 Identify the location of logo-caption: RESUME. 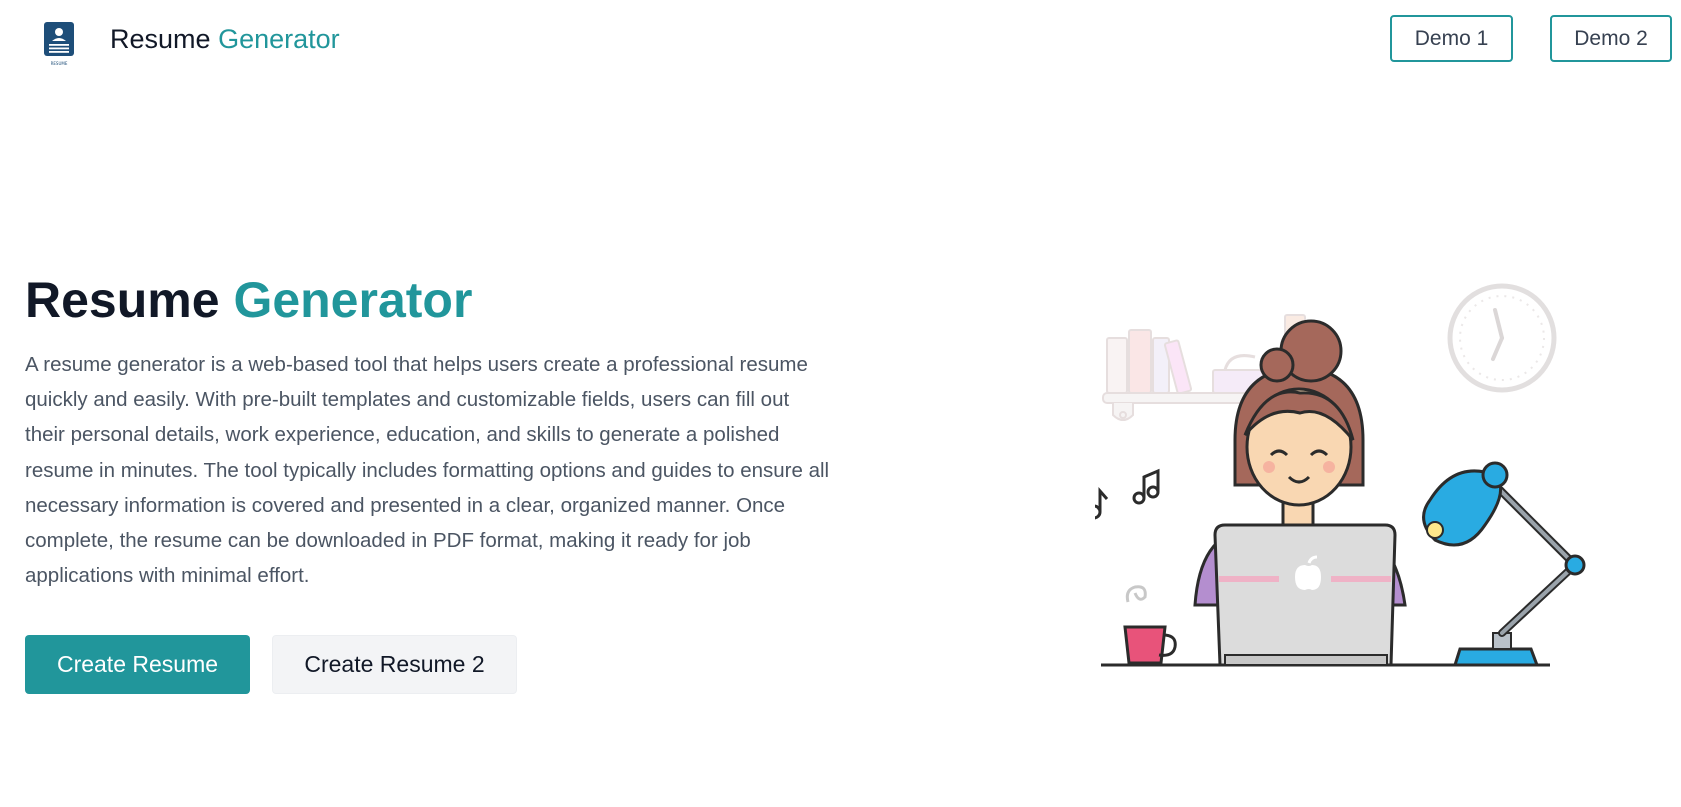
(59, 63).